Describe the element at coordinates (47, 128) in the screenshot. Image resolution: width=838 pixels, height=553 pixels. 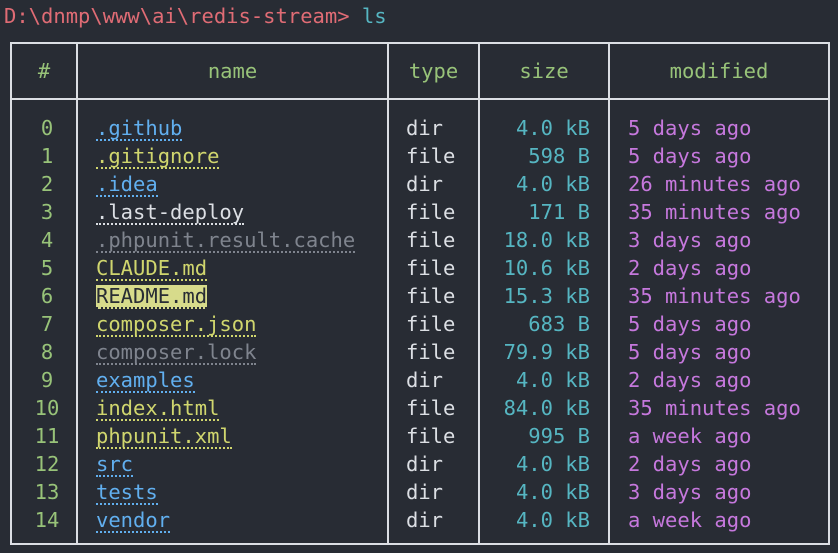
I see `row-index: 0` at that location.